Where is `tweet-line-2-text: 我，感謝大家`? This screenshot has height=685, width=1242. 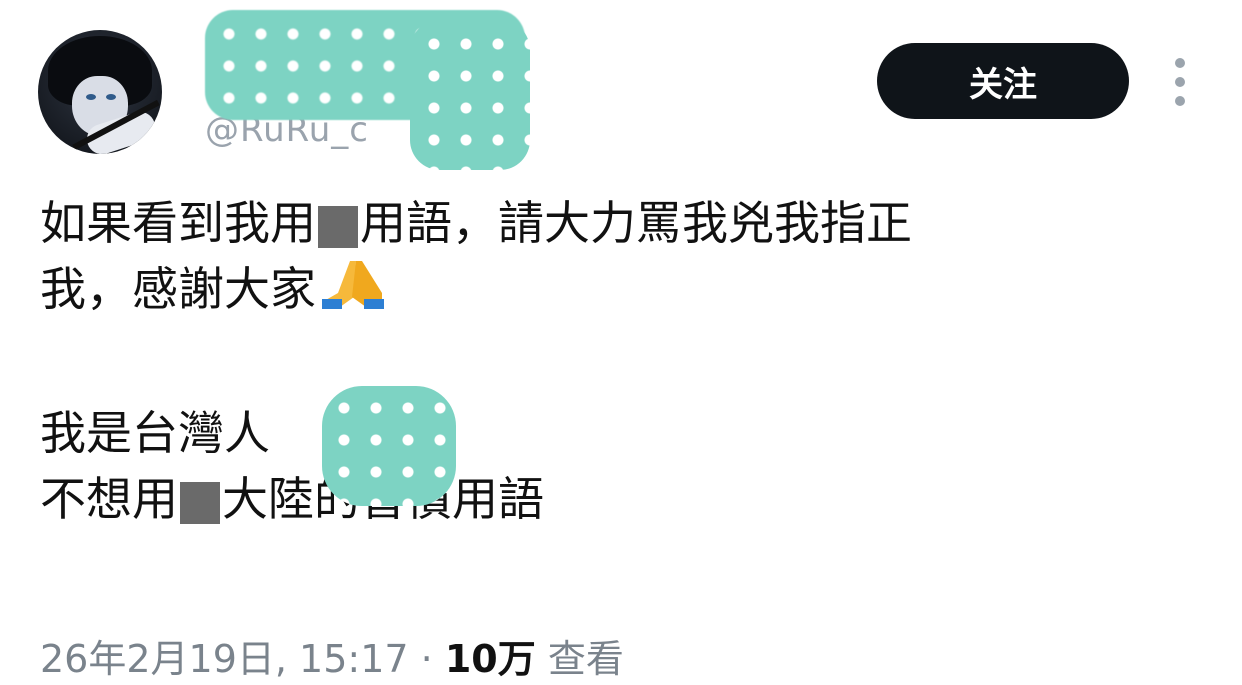
tweet-line-2-text: 我，感謝大家 is located at coordinates (178, 289).